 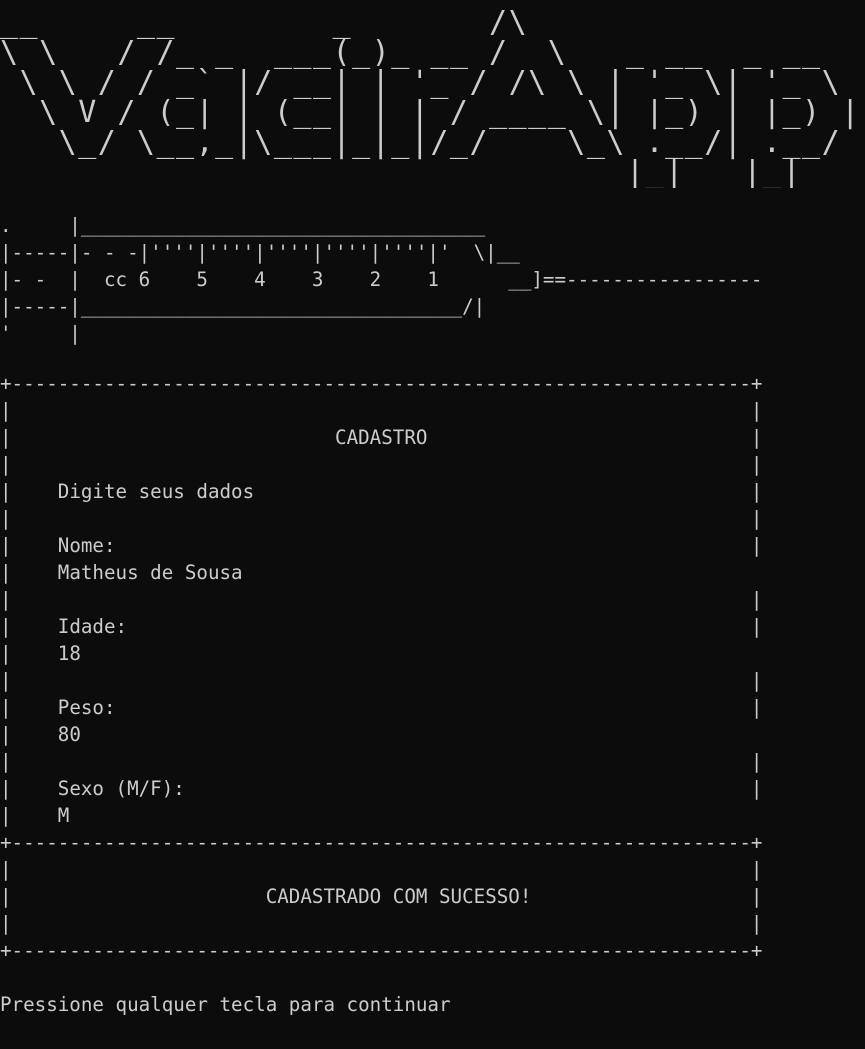 I want to click on form-title-row: | CADASTRO |, so click(x=381, y=437).